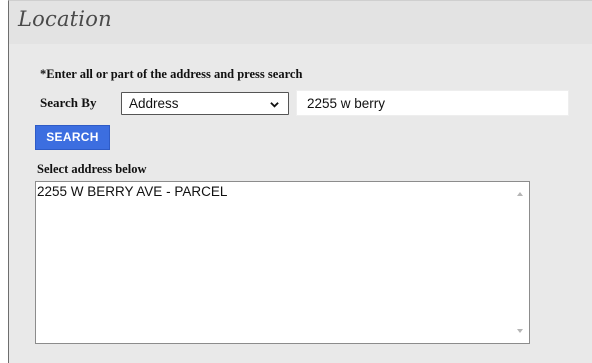  I want to click on search-button: SEARCH, so click(72, 137).